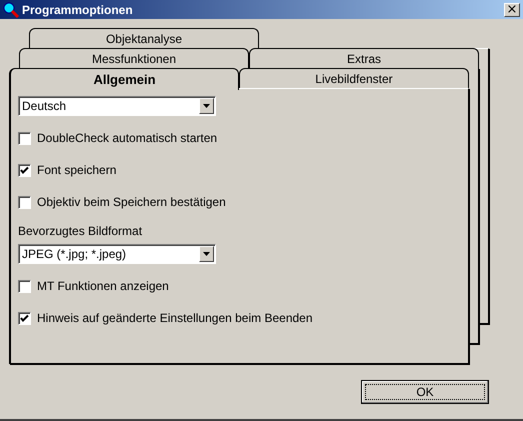  Describe the element at coordinates (364, 58) in the screenshot. I see `tab: Extras` at that location.